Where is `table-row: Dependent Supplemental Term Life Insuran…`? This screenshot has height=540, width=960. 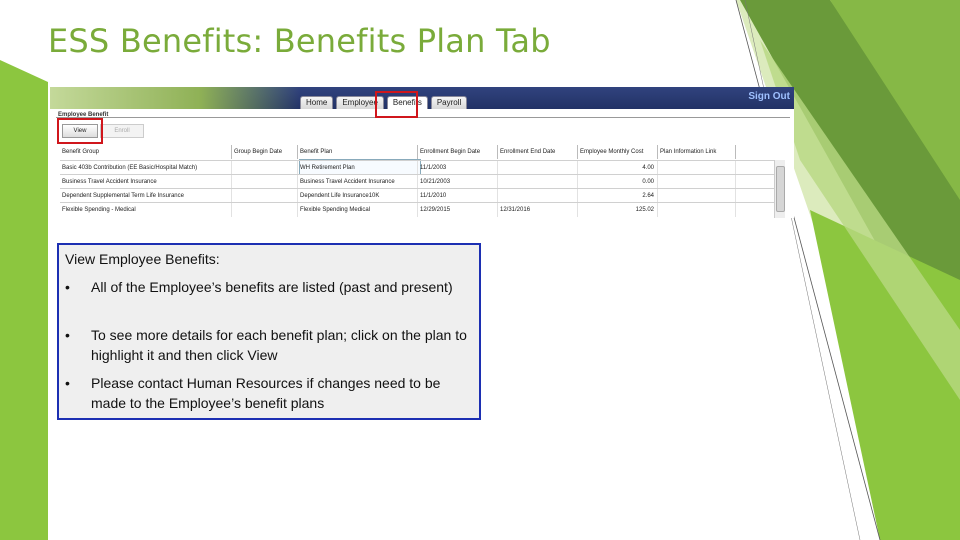
table-row: Dependent Supplemental Term Life Insuran… is located at coordinates (421, 195).